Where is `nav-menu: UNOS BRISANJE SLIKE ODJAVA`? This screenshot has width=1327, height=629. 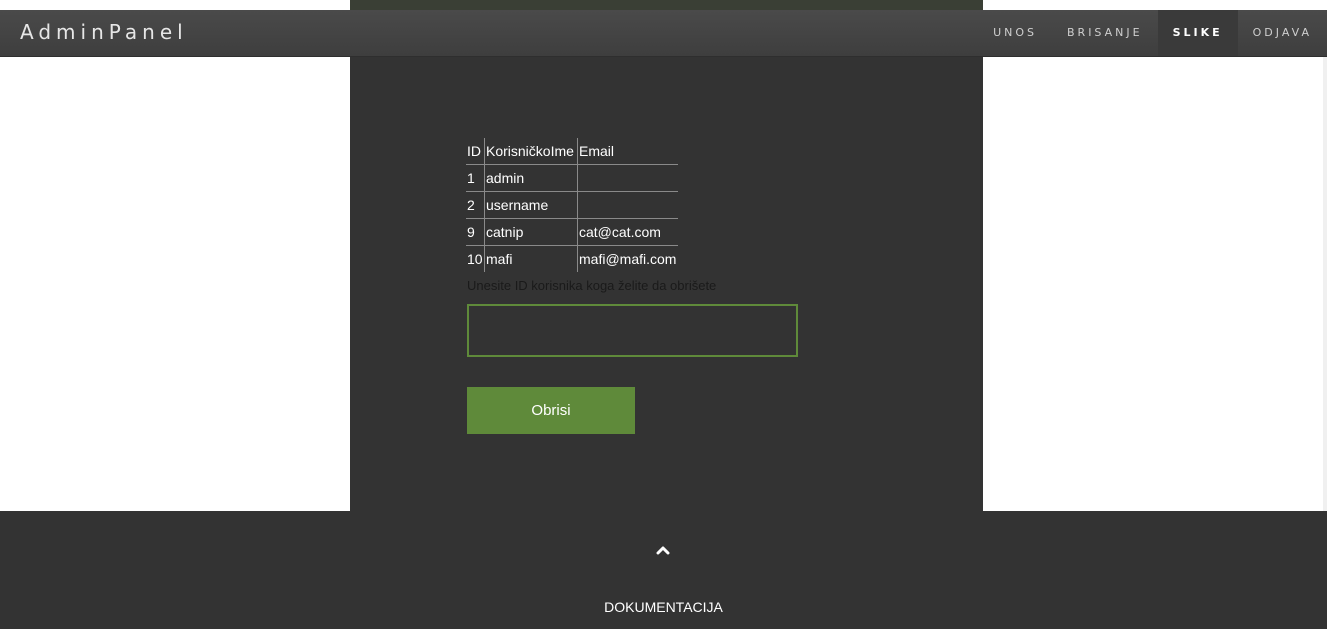 nav-menu: UNOS BRISANJE SLIKE ODJAVA is located at coordinates (1152, 33).